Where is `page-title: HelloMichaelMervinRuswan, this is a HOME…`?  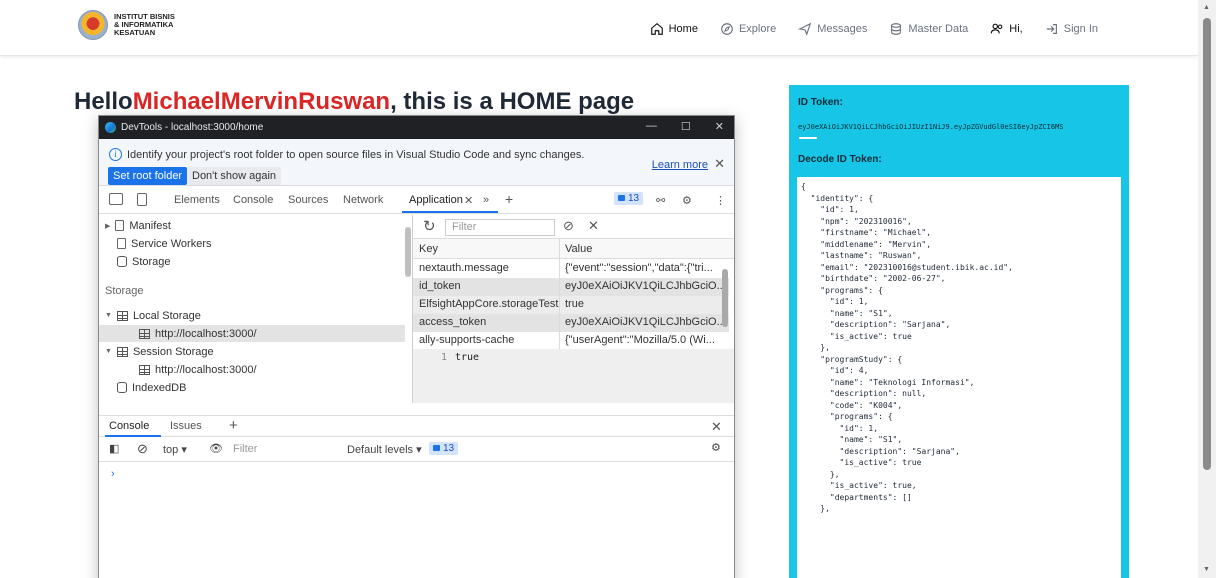
page-title: HelloMichaelMervinRuswan, this is a HOME… is located at coordinates (354, 102).